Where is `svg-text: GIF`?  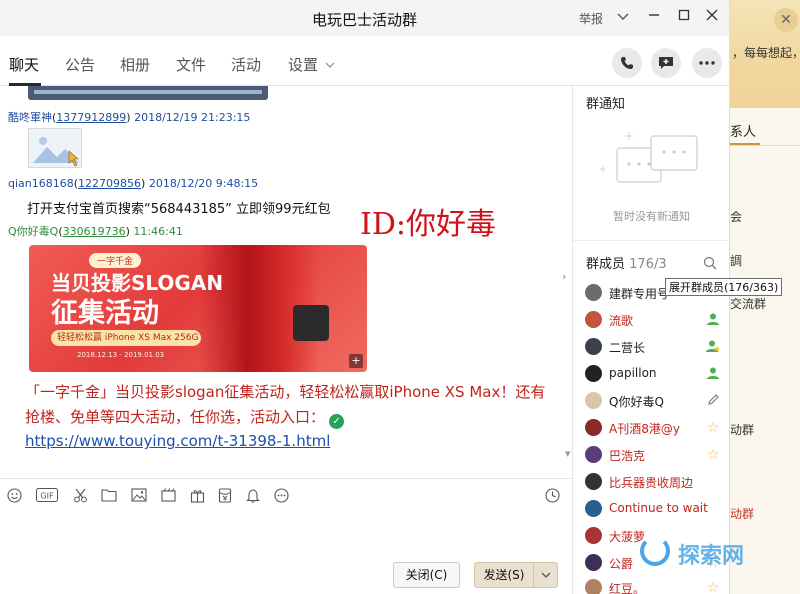 svg-text: GIF is located at coordinates (47, 496).